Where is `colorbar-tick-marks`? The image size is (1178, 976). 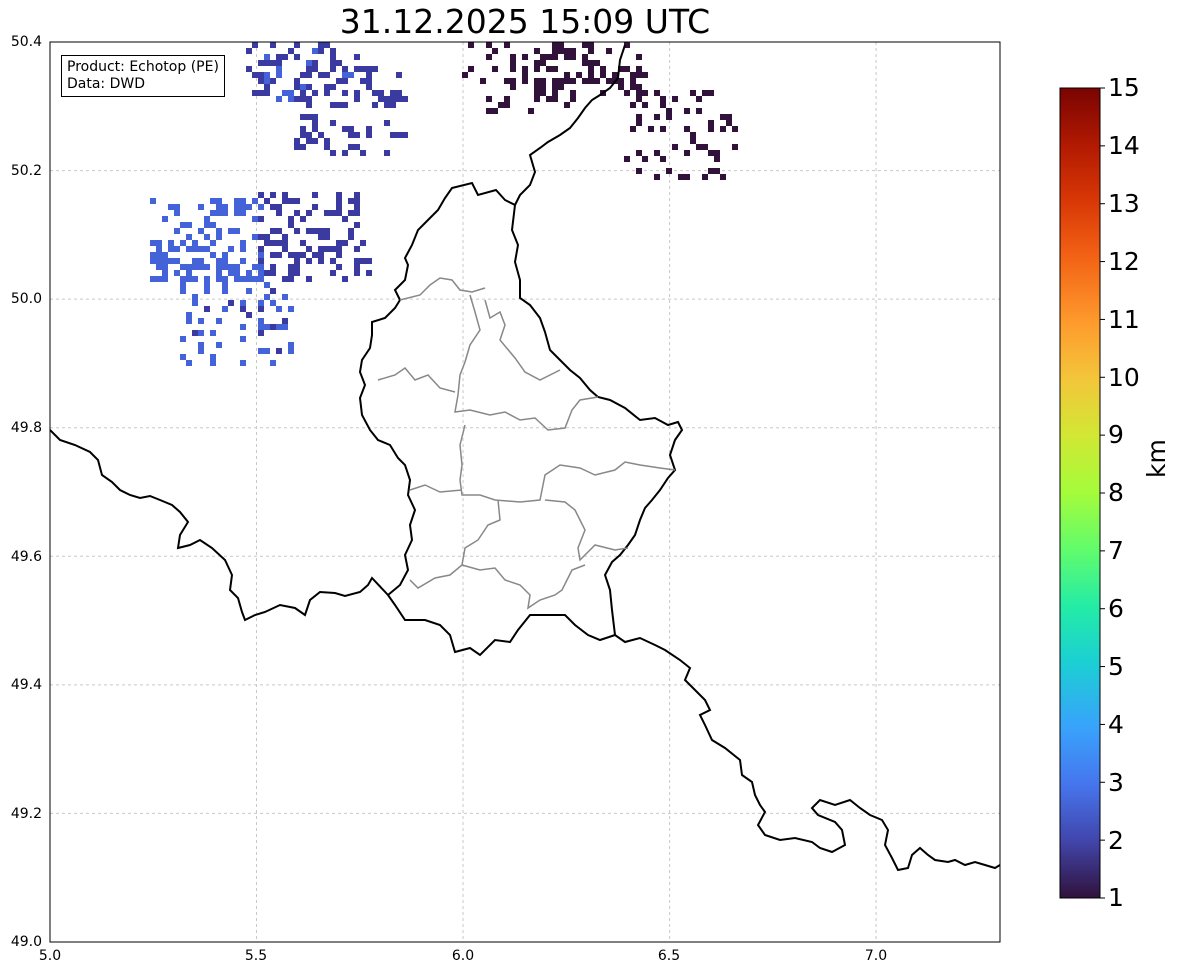 colorbar-tick-marks is located at coordinates (1102, 493).